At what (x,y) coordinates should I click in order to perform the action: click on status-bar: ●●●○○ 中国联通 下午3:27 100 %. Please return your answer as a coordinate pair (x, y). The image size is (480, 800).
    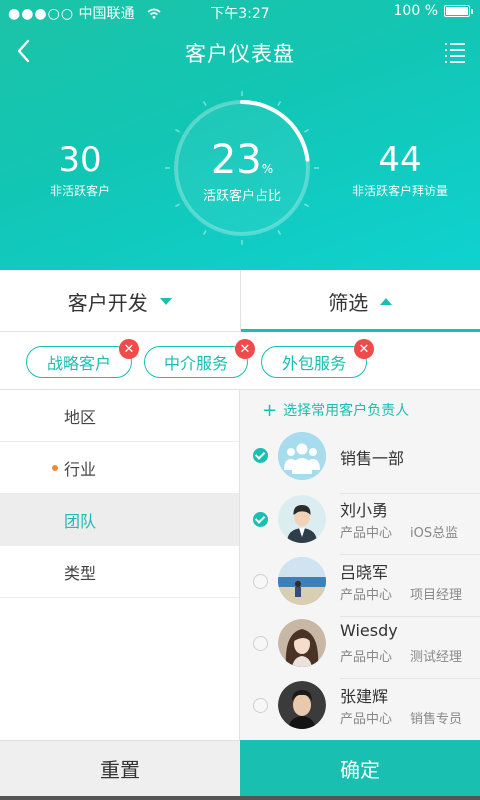
    Looking at the image, I should click on (240, 11).